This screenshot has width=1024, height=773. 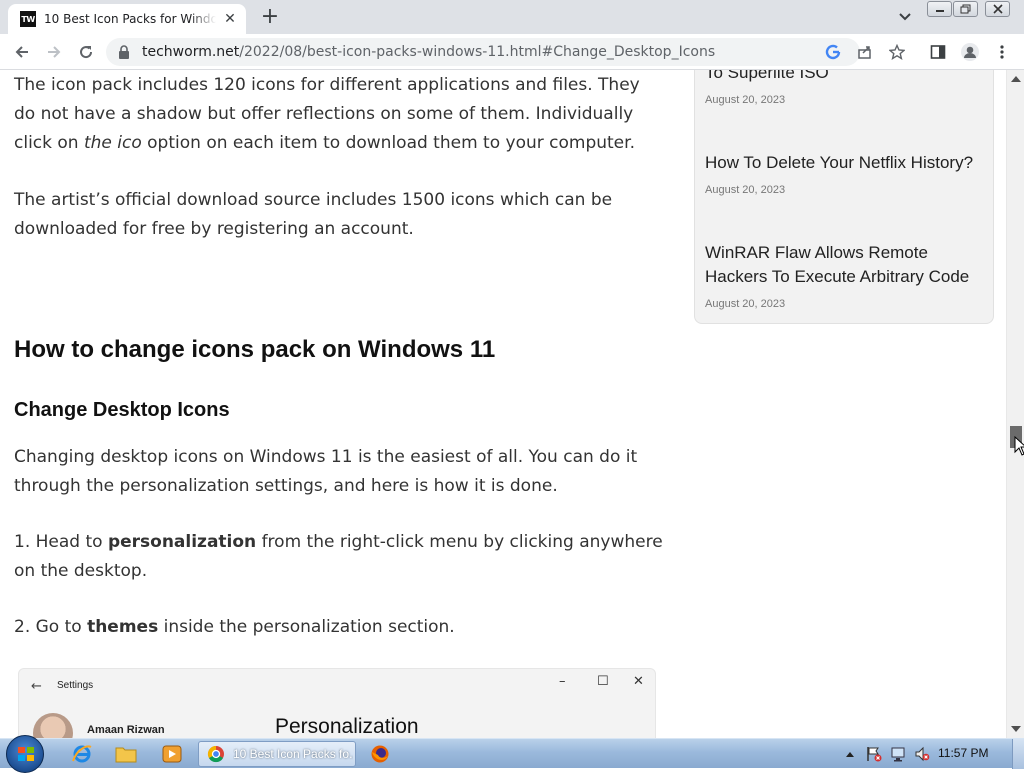 I want to click on chrome-icon, so click(x=215, y=754).